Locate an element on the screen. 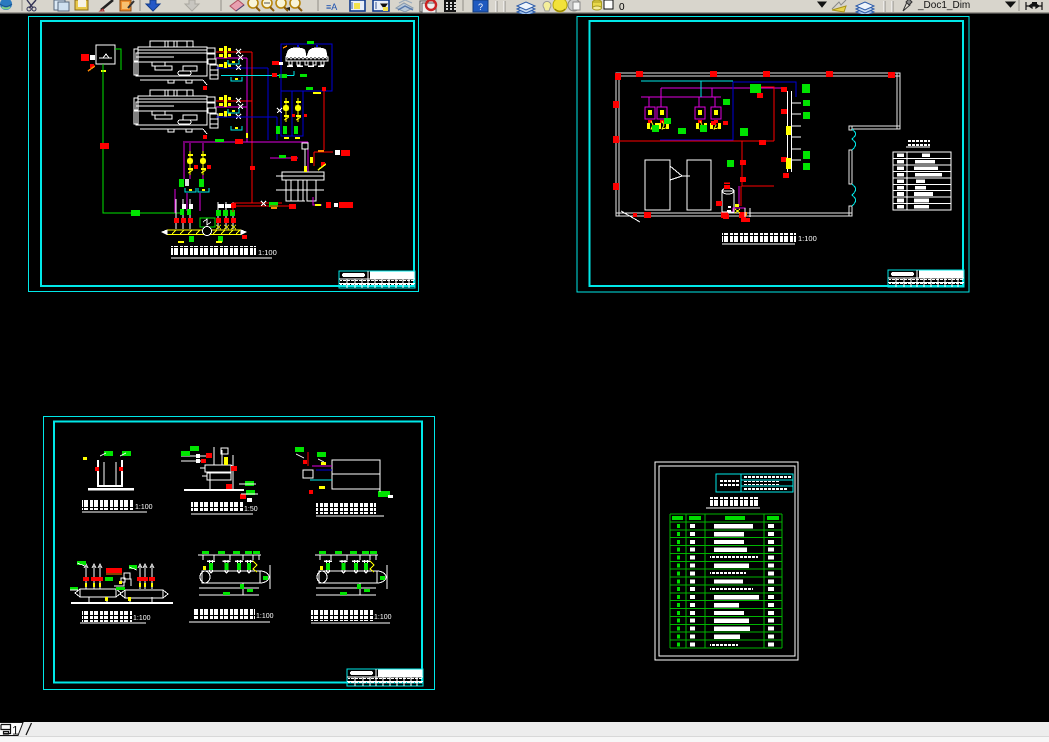  svg-text: ≡A is located at coordinates (331, 7).